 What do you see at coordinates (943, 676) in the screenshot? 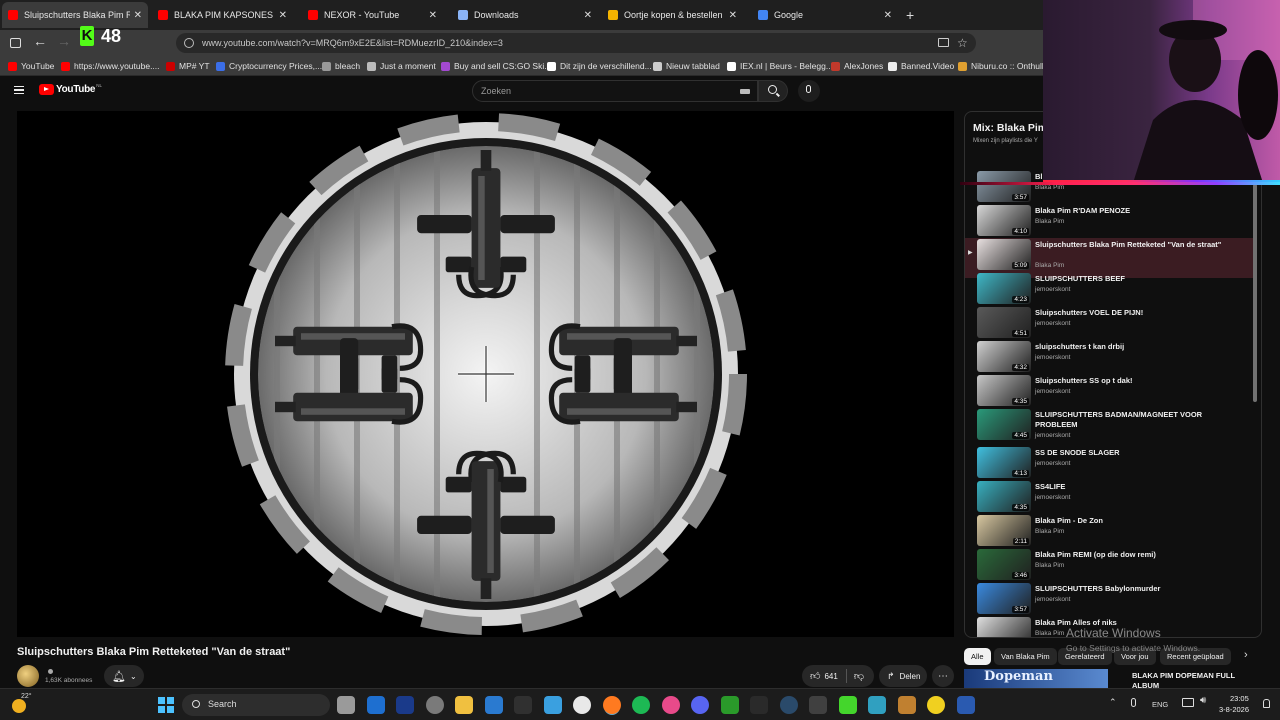
I see `more-actions-button: ⋯` at bounding box center [943, 676].